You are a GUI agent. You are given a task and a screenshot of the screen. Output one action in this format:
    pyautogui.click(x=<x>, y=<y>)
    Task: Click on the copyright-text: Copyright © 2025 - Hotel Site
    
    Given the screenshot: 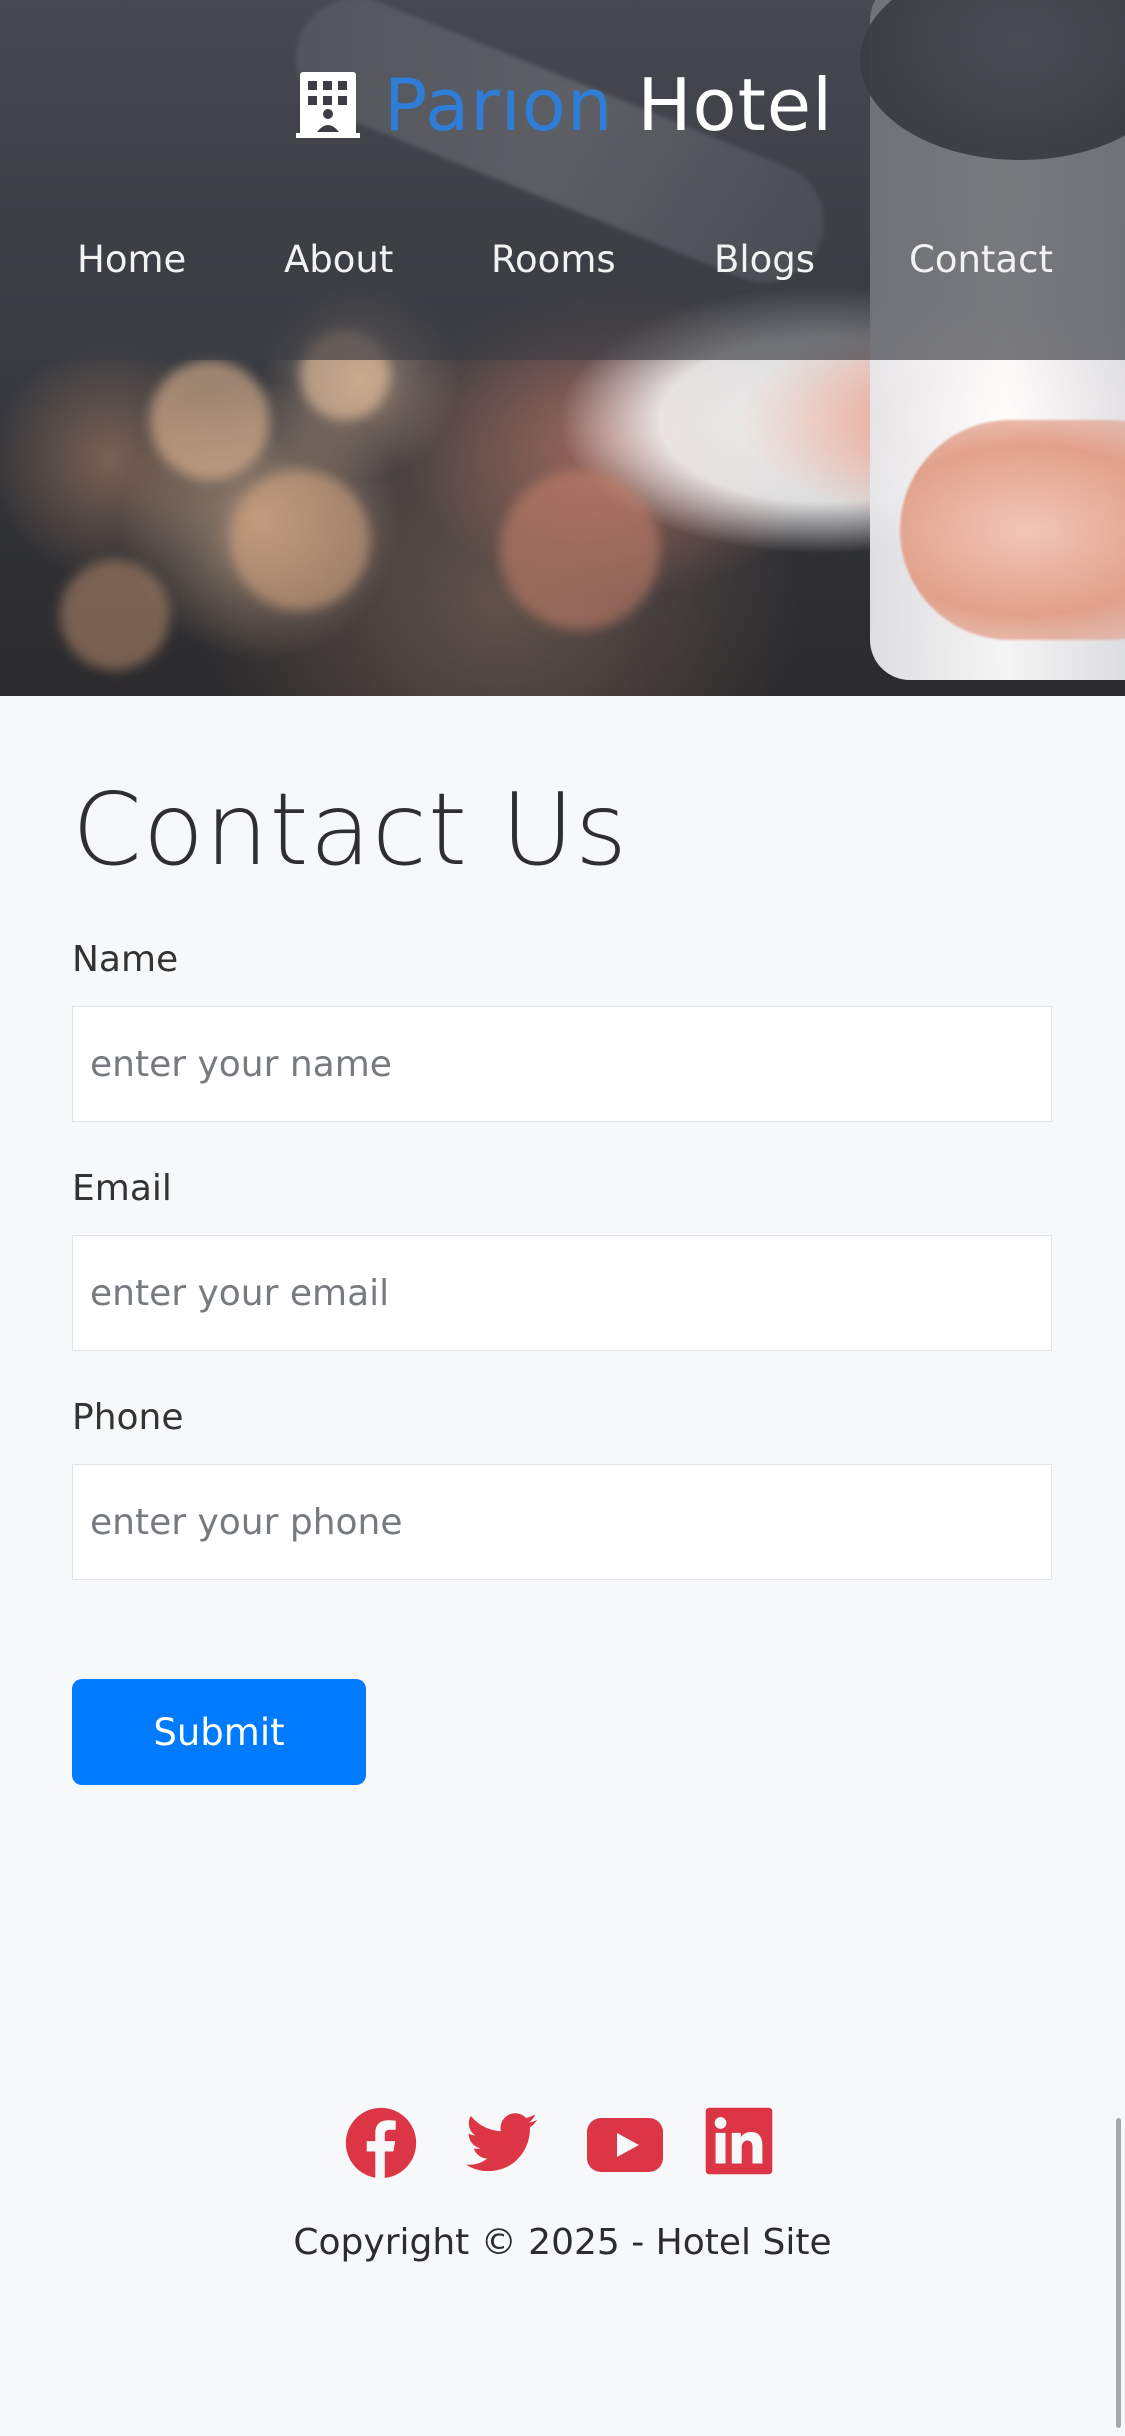 What is the action you would take?
    pyautogui.click(x=562, y=2242)
    